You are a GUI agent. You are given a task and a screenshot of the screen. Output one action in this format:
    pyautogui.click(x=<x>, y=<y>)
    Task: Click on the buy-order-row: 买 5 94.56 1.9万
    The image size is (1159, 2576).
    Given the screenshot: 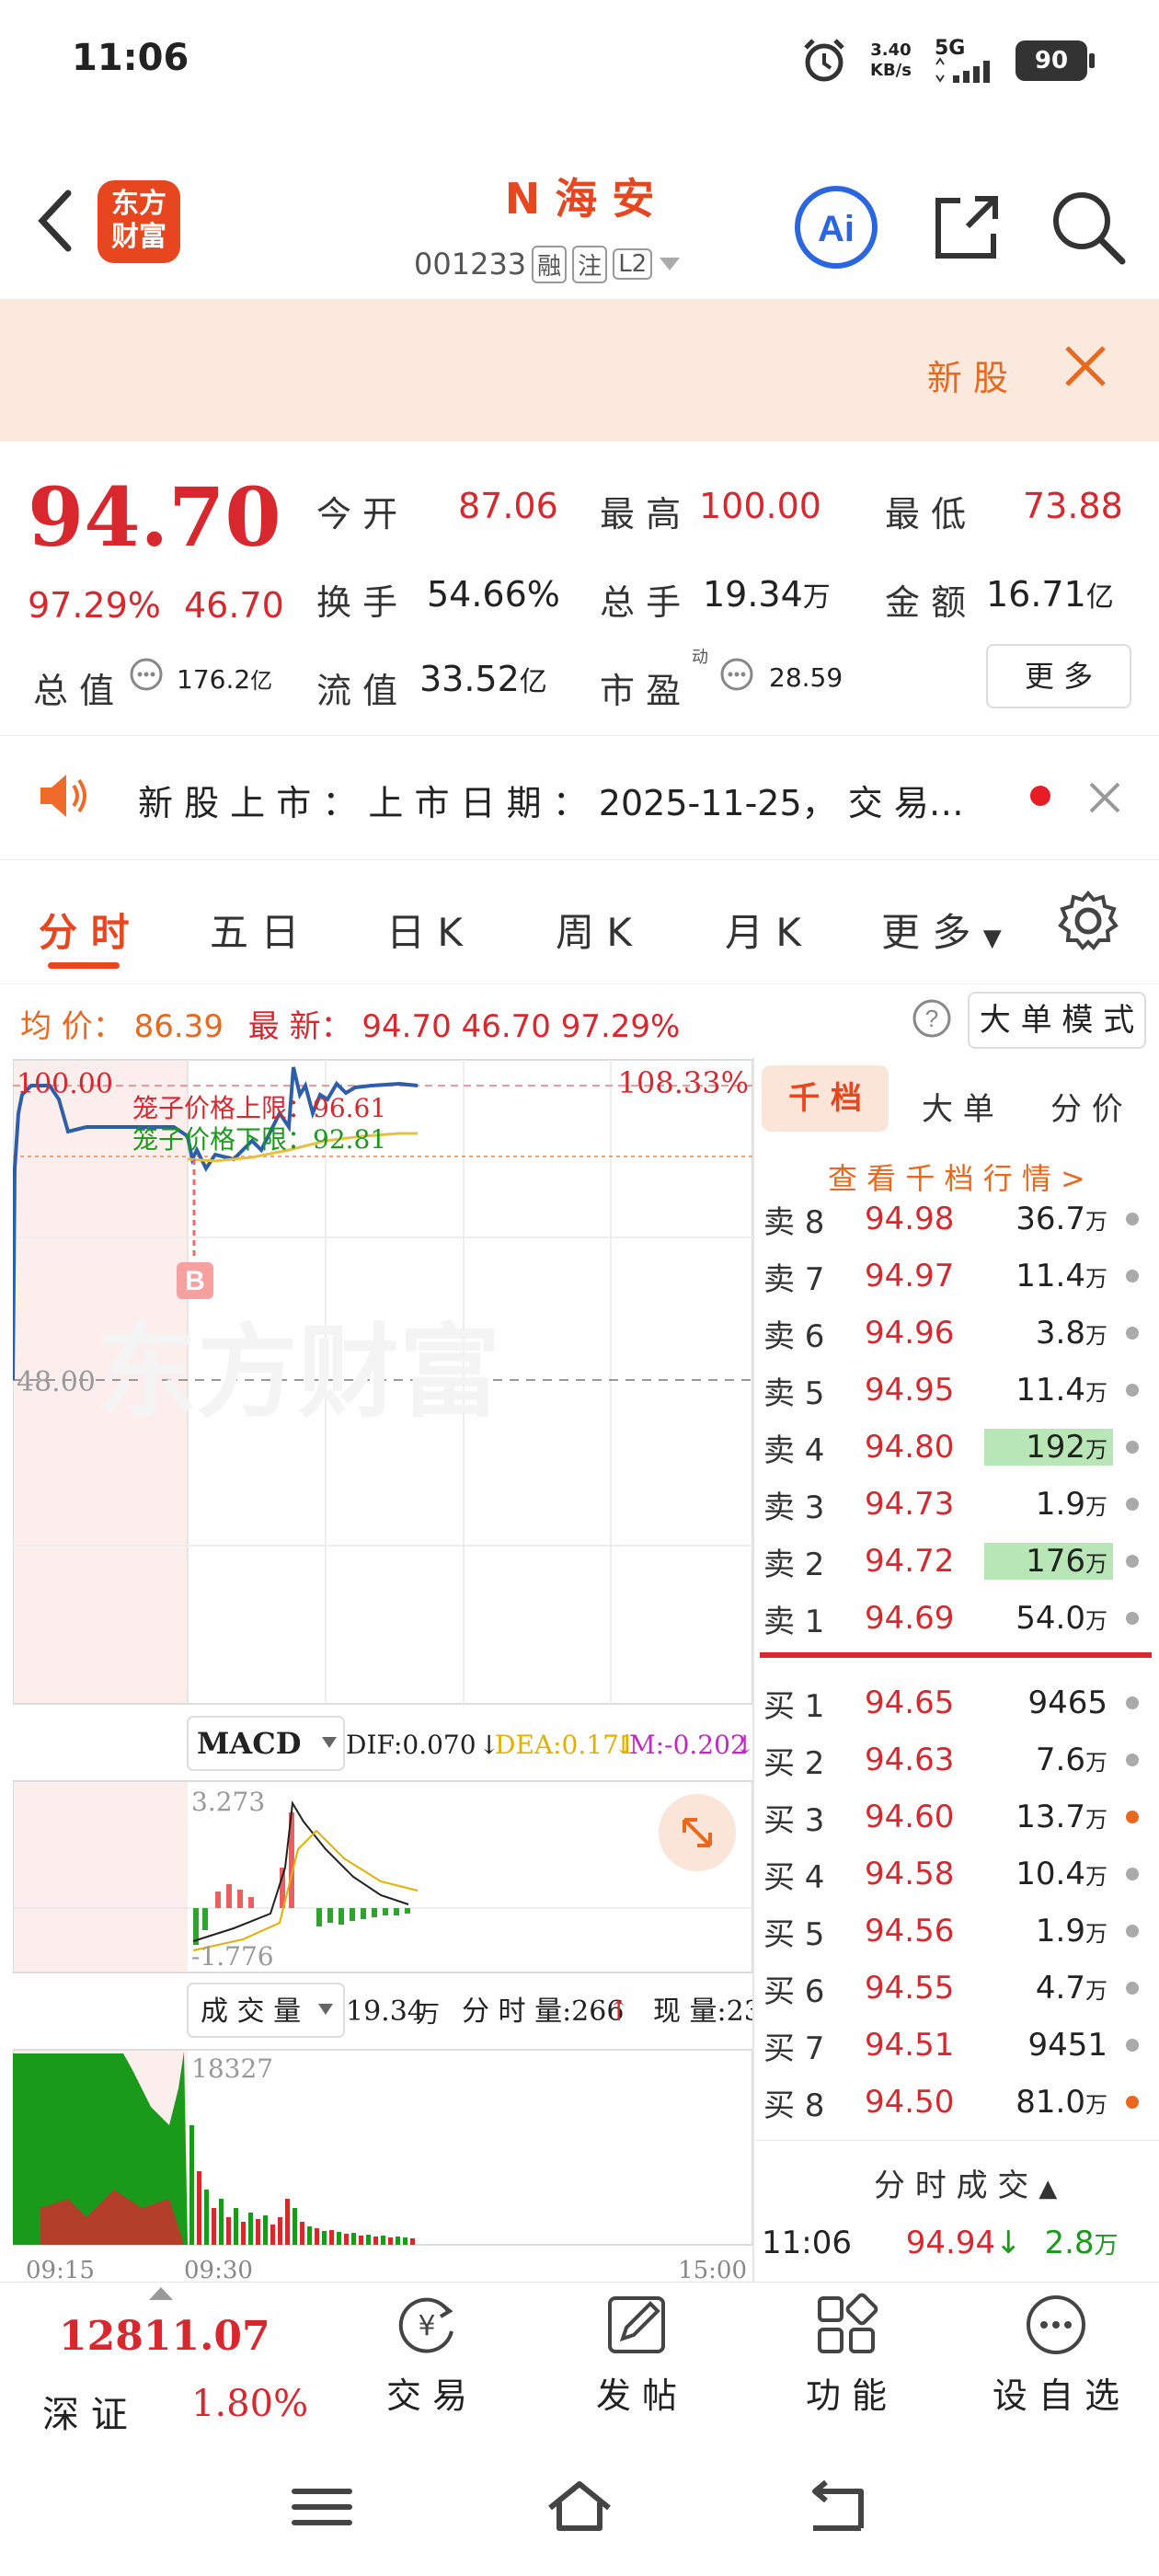 What is the action you would take?
    pyautogui.click(x=956, y=1932)
    